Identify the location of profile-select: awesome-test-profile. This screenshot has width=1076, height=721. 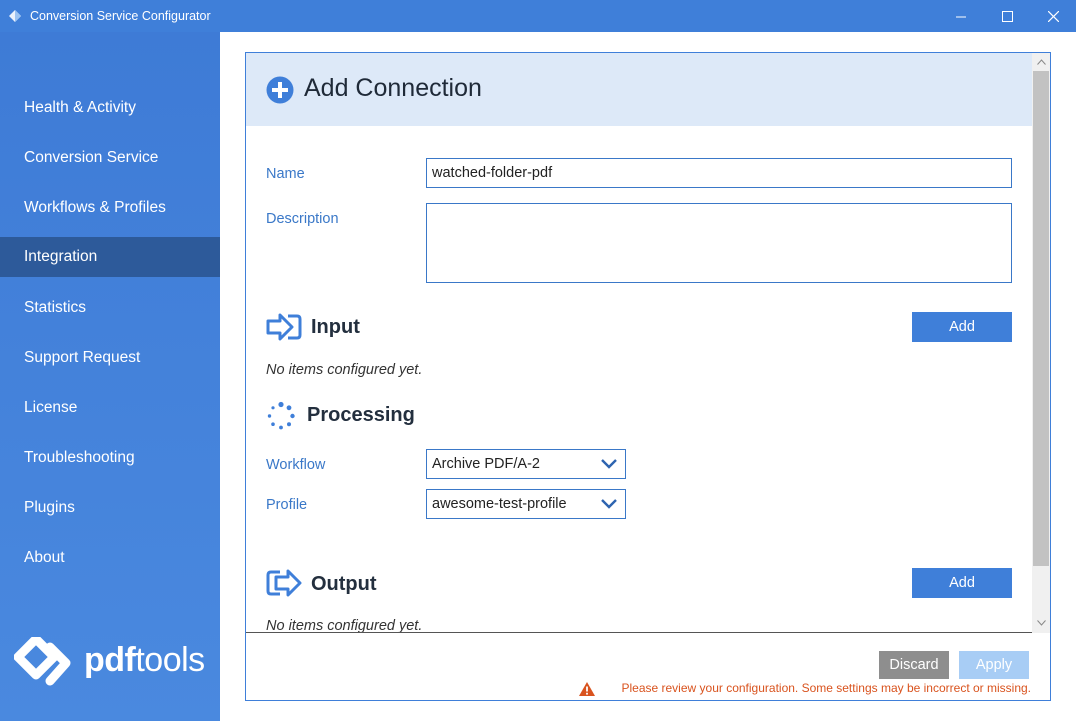
(526, 504).